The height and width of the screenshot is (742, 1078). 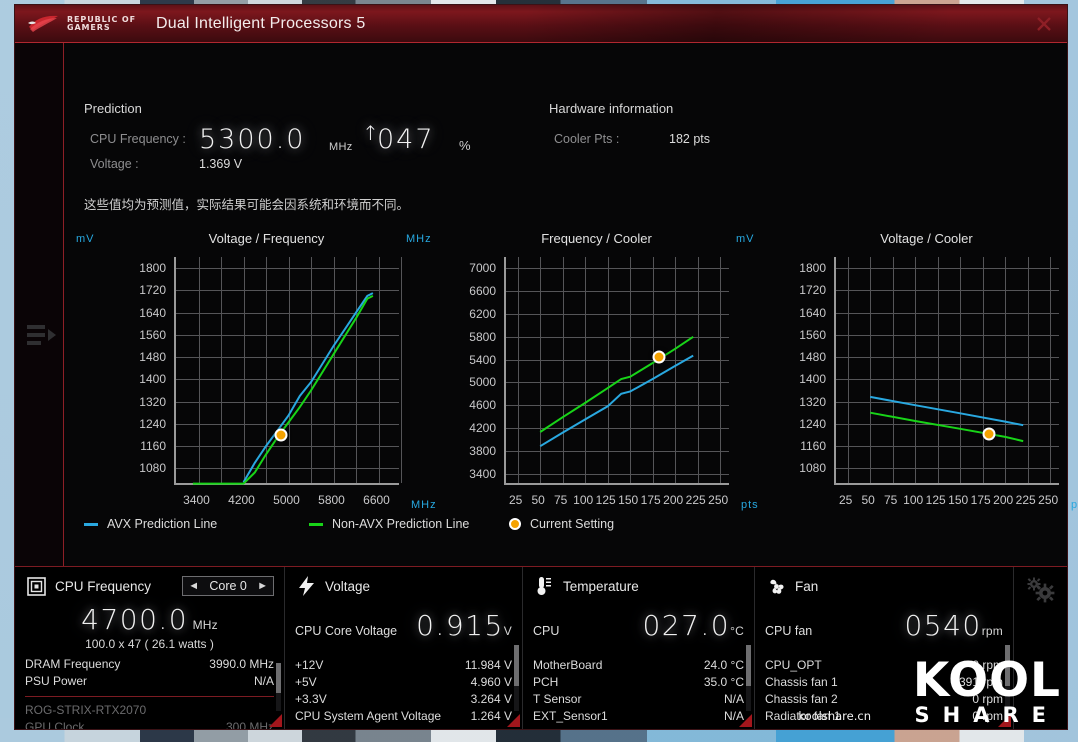 I want to click on list-item: PSU Power N/A, so click(x=149, y=681).